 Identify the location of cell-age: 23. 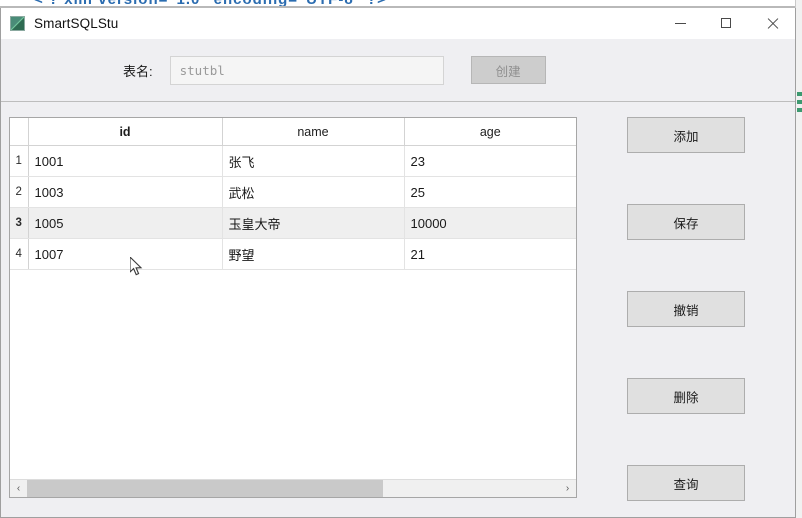
(490, 161).